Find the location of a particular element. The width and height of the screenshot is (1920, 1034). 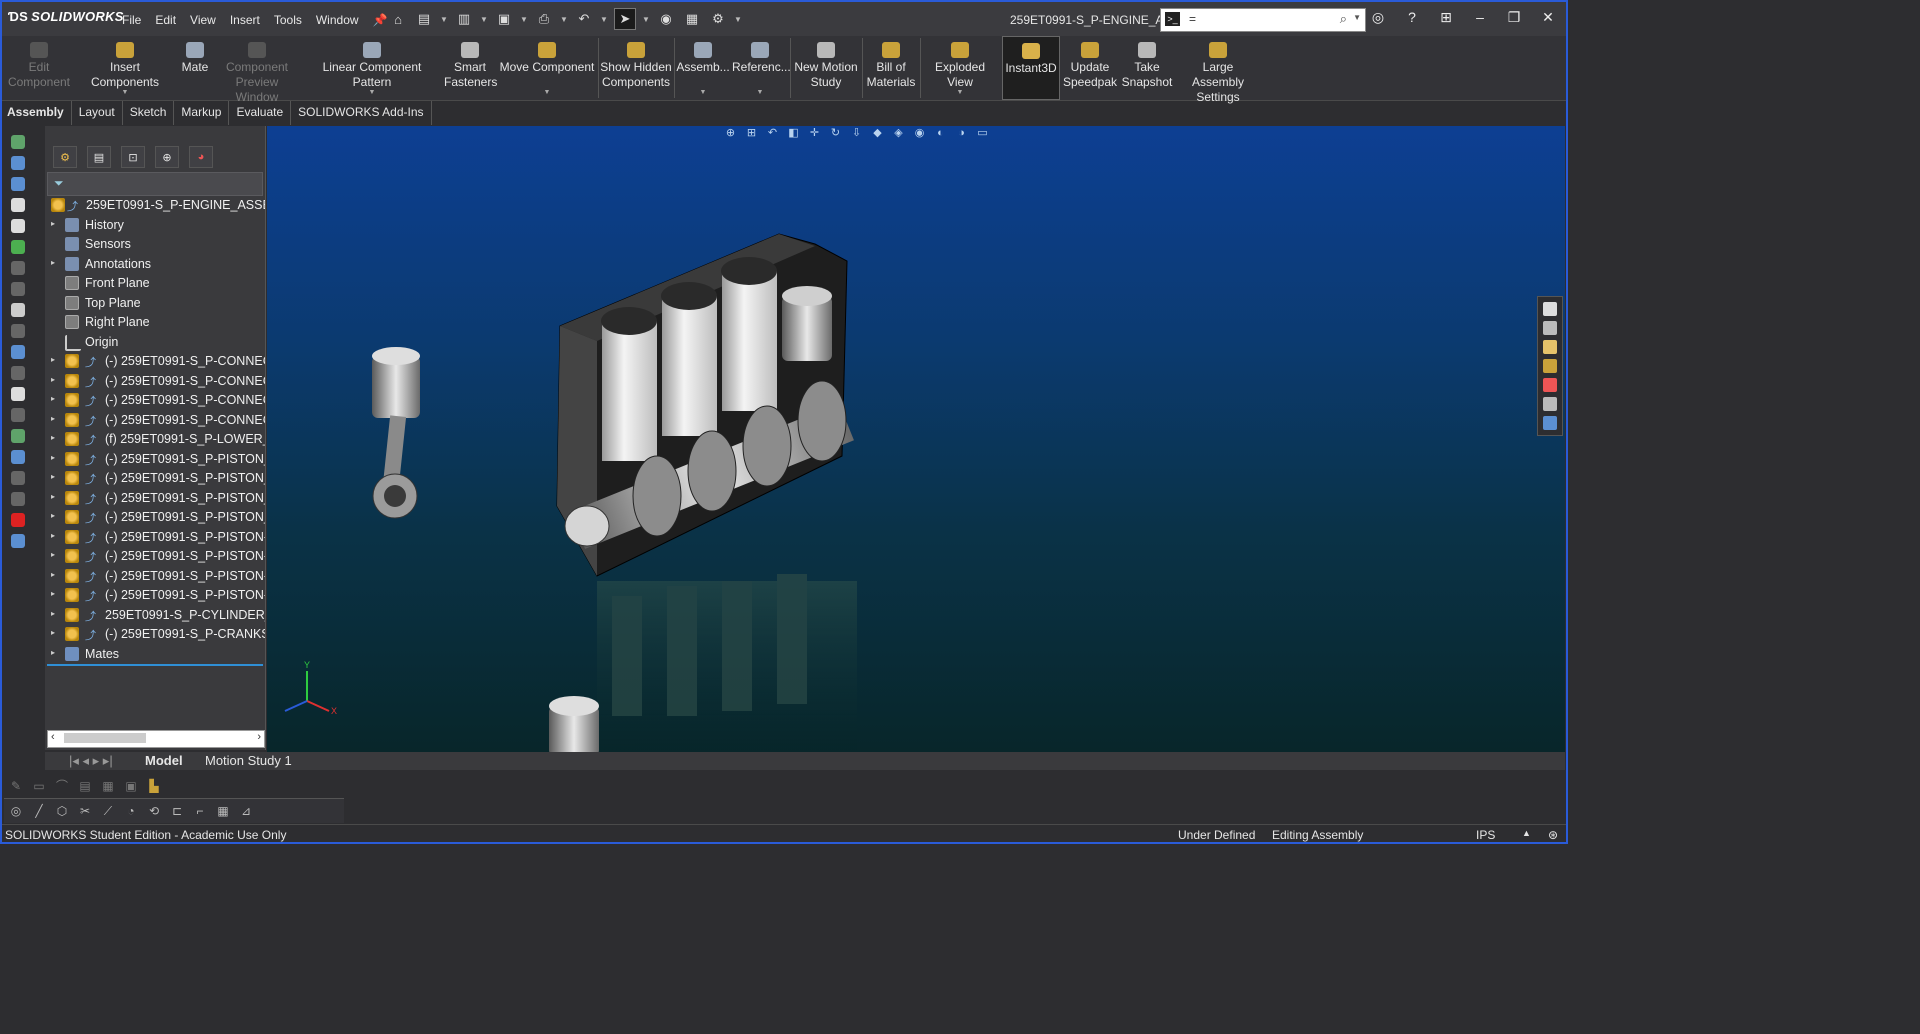

tab-model: Model is located at coordinates (164, 760).